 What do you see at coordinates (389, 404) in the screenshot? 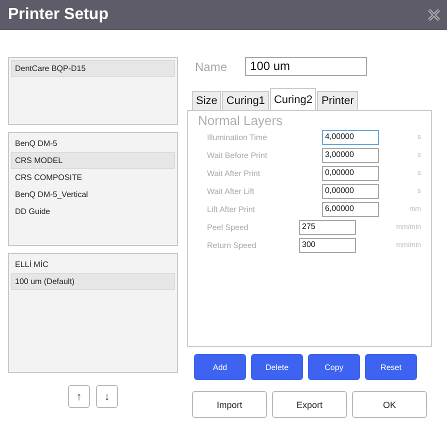
I see `footer-button: OK` at bounding box center [389, 404].